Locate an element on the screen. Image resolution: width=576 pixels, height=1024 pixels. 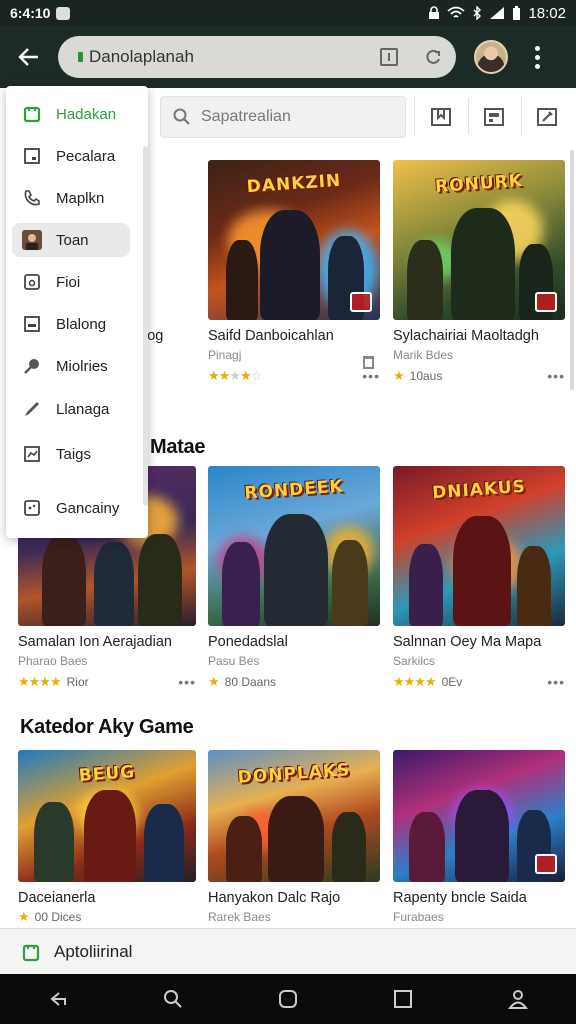
game-logo: BEUG is located at coordinates (107, 774).